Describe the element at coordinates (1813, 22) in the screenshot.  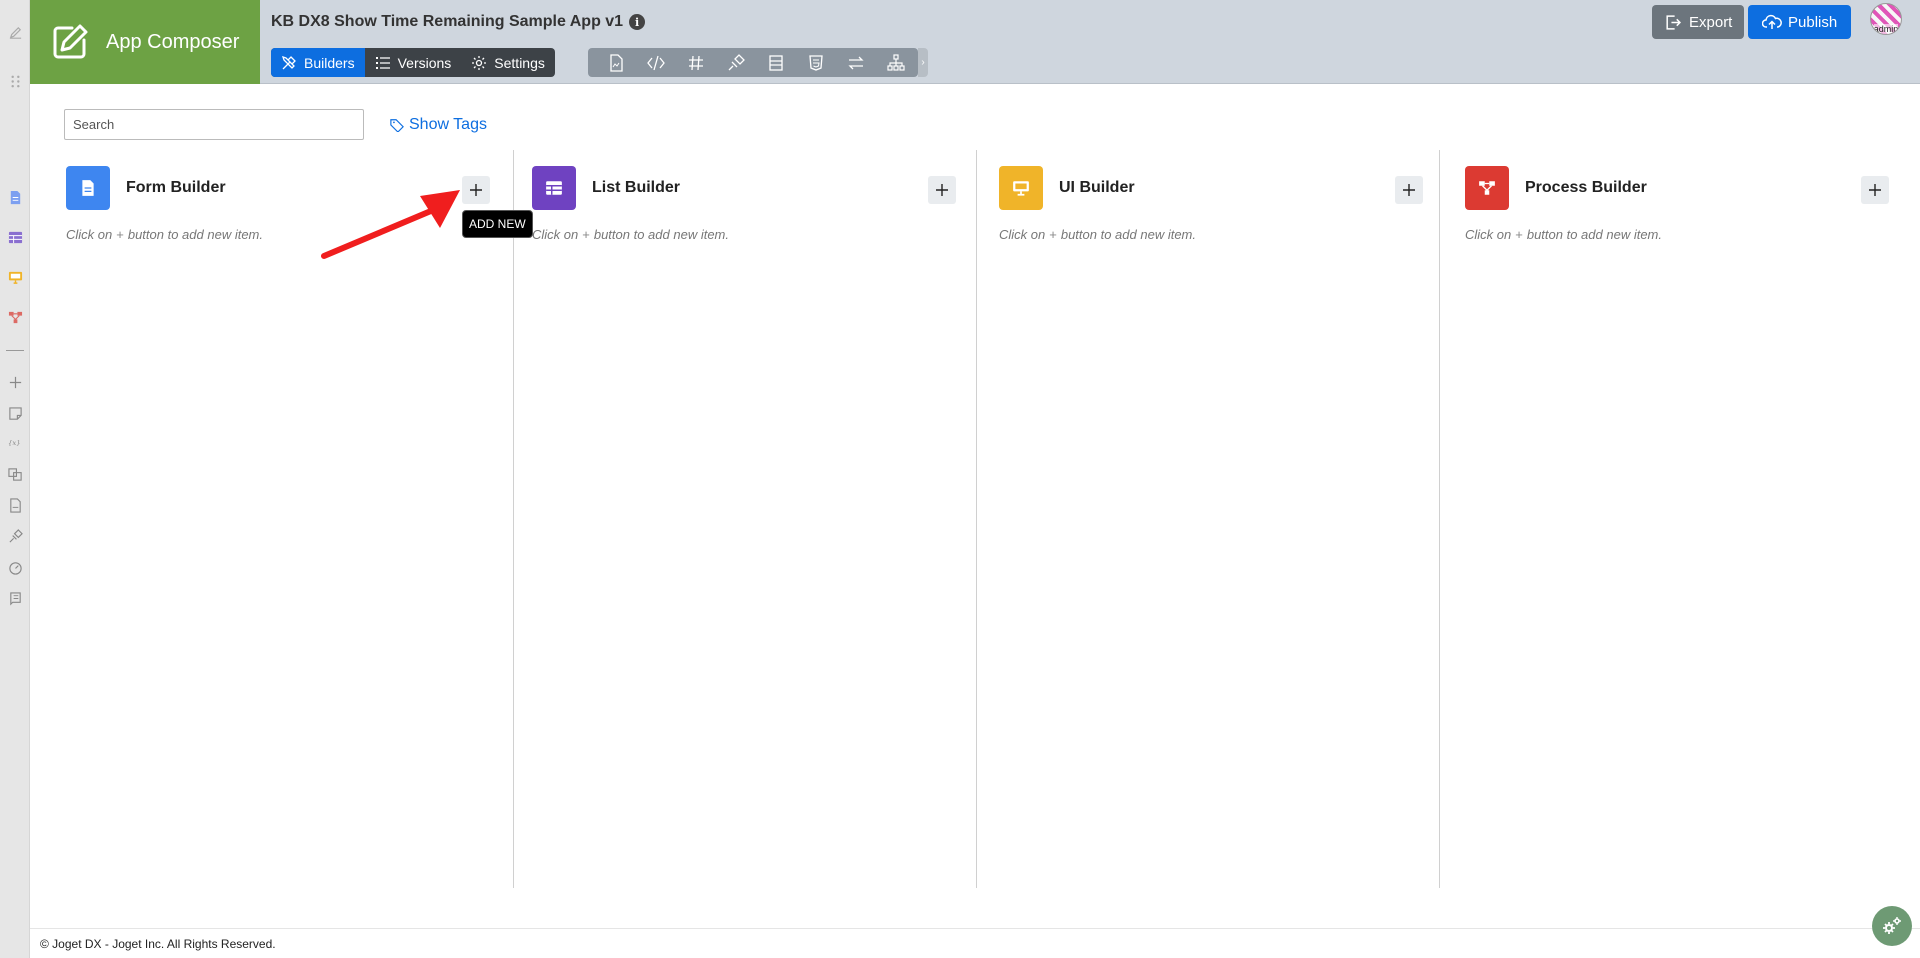
I see `publish-label: Publish` at that location.